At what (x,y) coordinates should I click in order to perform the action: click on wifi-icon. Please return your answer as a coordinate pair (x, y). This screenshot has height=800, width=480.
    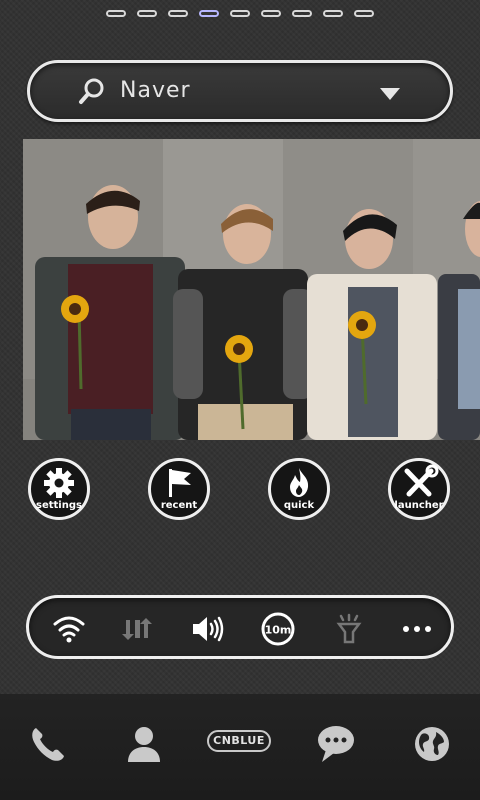
    Looking at the image, I should click on (69, 629).